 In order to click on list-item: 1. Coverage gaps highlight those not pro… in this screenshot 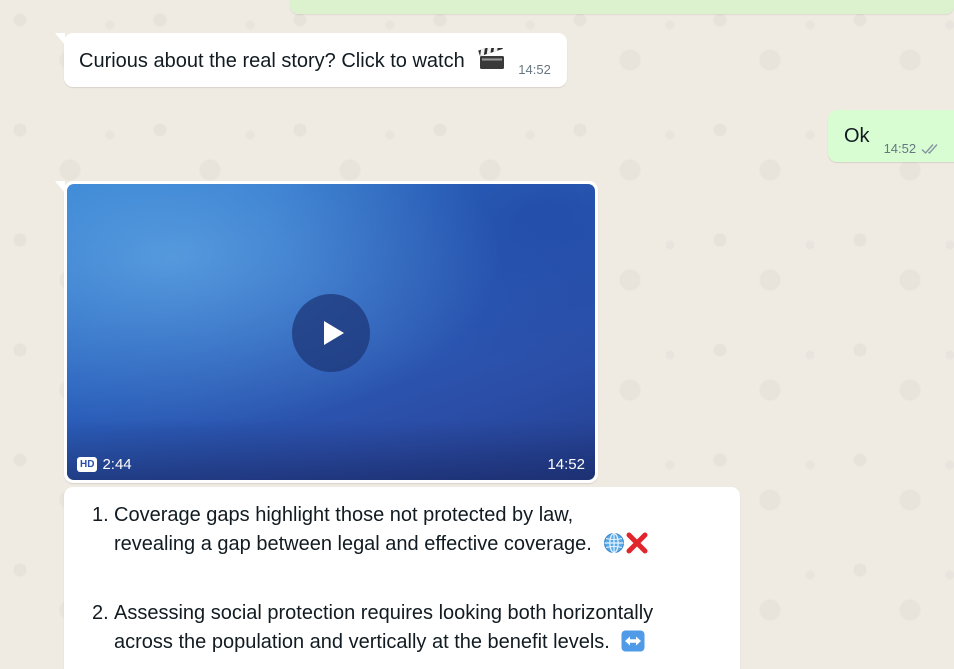, I will do `click(406, 530)`.